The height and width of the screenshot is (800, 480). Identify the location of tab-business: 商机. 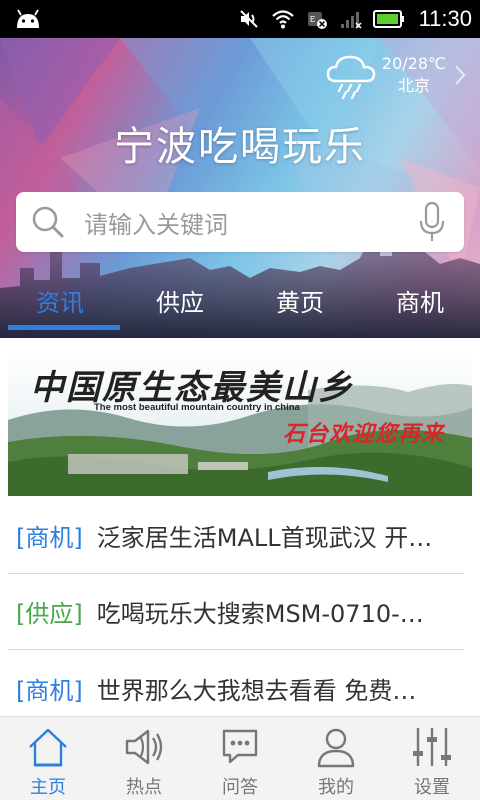
(420, 300).